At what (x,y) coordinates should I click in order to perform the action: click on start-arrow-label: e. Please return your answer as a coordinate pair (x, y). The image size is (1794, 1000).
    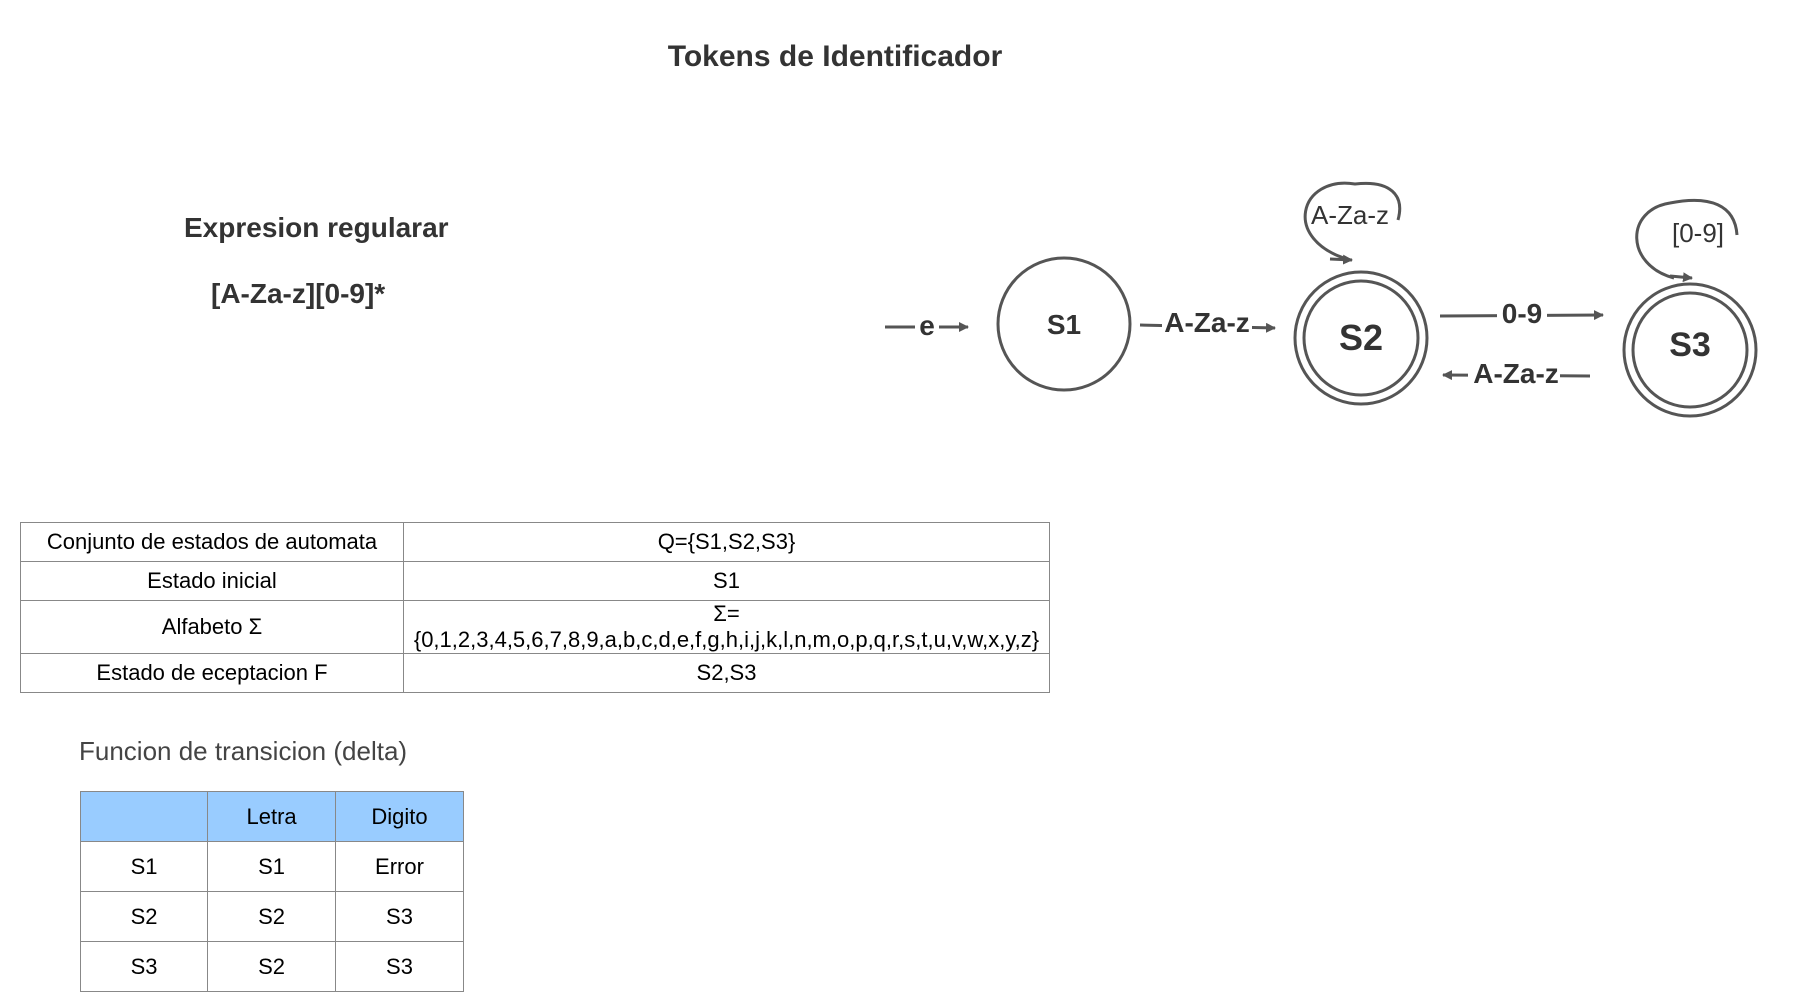
    Looking at the image, I should click on (927, 325).